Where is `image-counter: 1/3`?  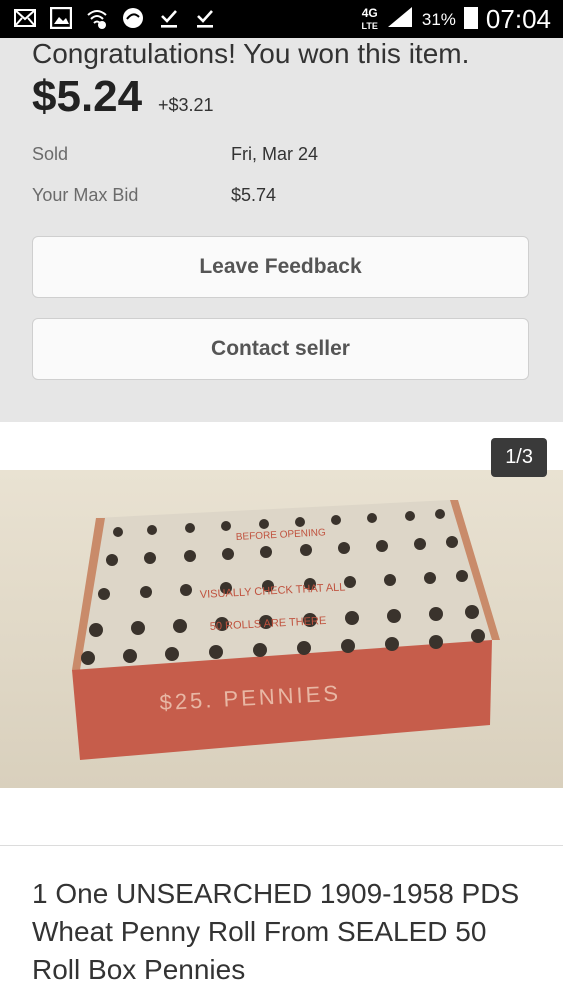 image-counter: 1/3 is located at coordinates (519, 457).